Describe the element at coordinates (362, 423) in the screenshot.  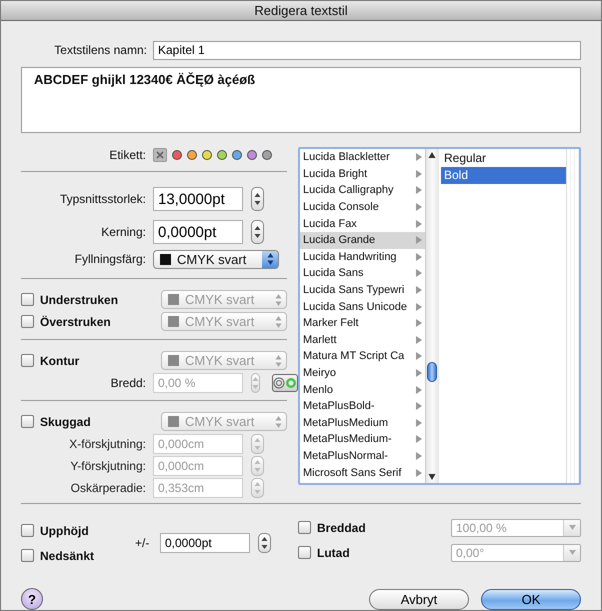
I see `font-list-item: MetaPlusMedium` at that location.